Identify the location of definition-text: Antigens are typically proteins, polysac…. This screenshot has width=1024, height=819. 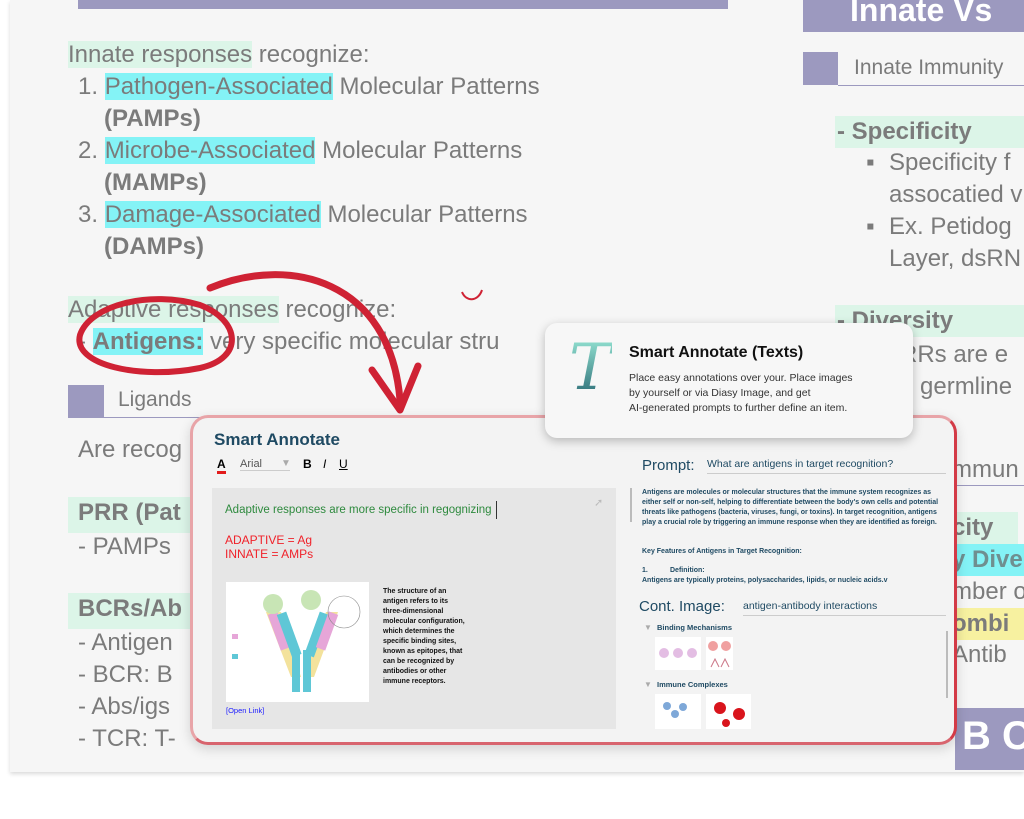
(765, 580).